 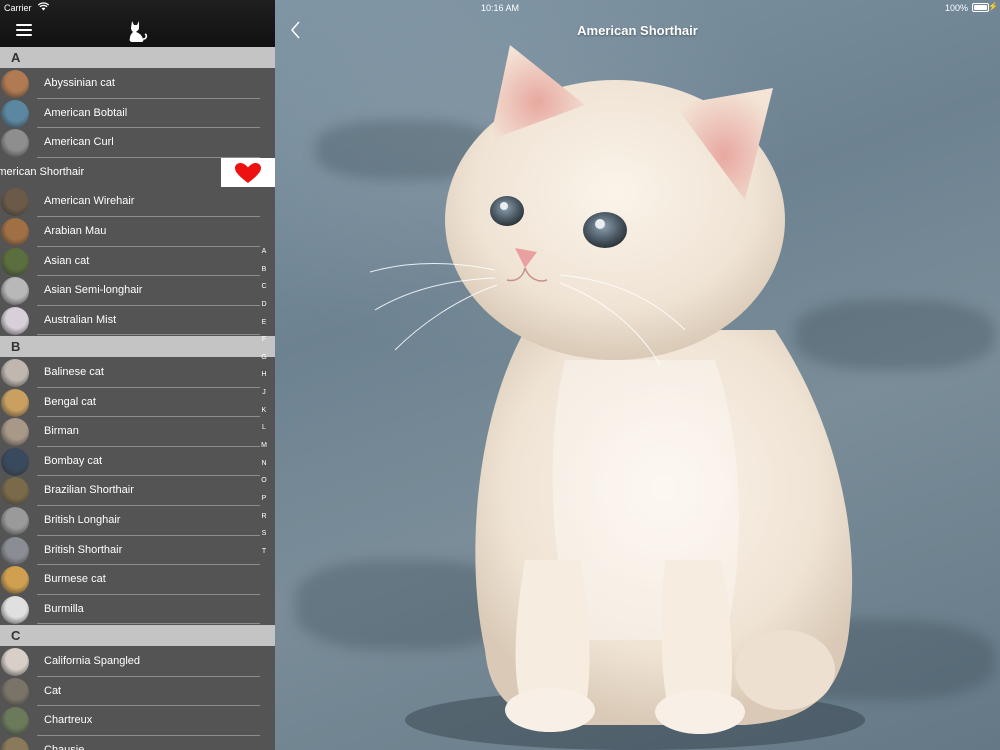 What do you see at coordinates (137, 232) in the screenshot?
I see `breed-row: Arabian Mau` at bounding box center [137, 232].